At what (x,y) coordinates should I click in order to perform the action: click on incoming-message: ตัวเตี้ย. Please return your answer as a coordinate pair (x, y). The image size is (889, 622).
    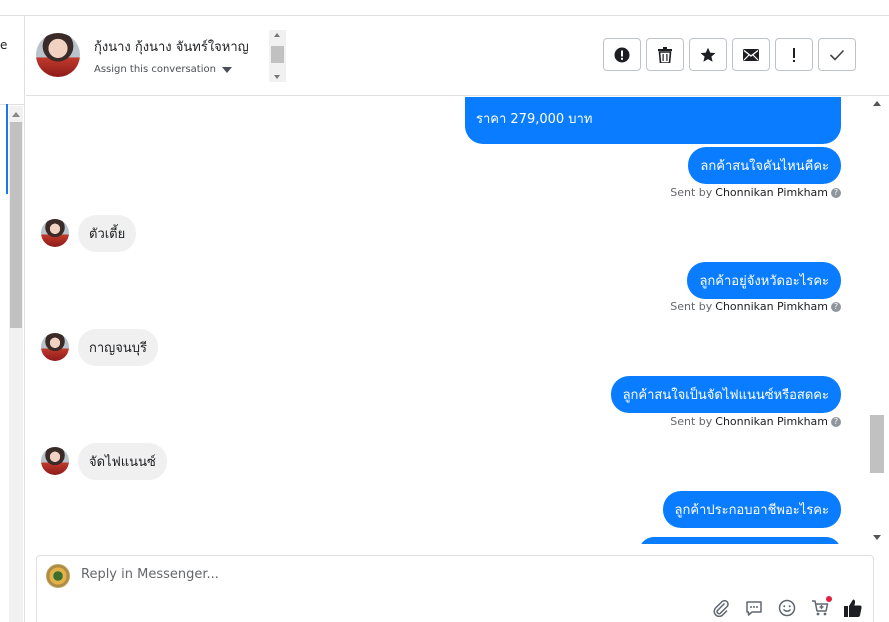
    Looking at the image, I should click on (107, 233).